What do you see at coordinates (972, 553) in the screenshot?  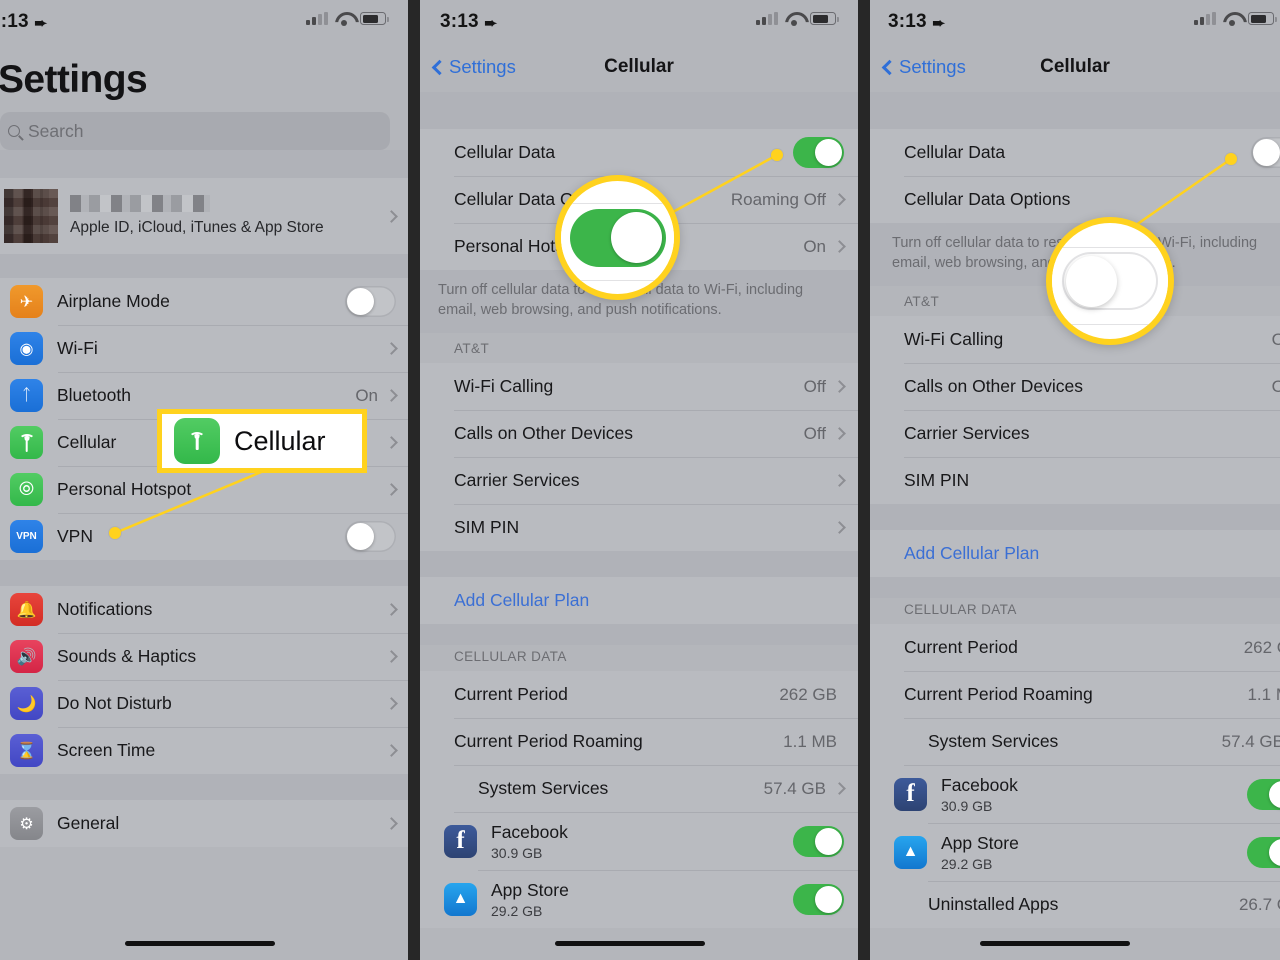 I see `row-label: Add Cellular Plan` at bounding box center [972, 553].